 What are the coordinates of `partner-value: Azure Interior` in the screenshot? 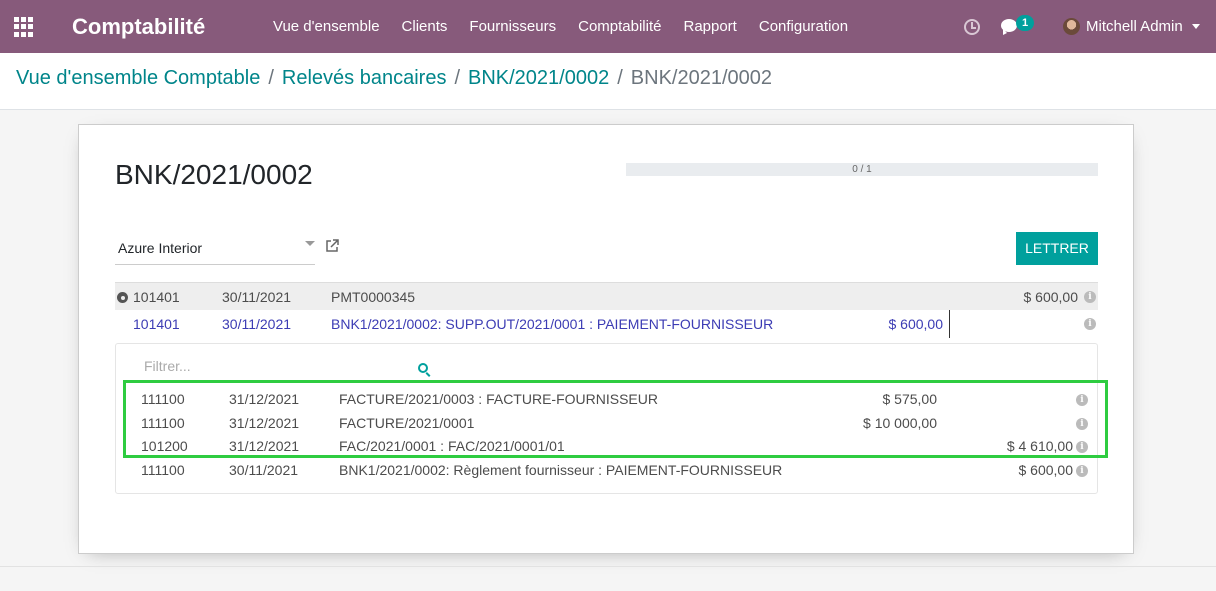 It's located at (160, 248).